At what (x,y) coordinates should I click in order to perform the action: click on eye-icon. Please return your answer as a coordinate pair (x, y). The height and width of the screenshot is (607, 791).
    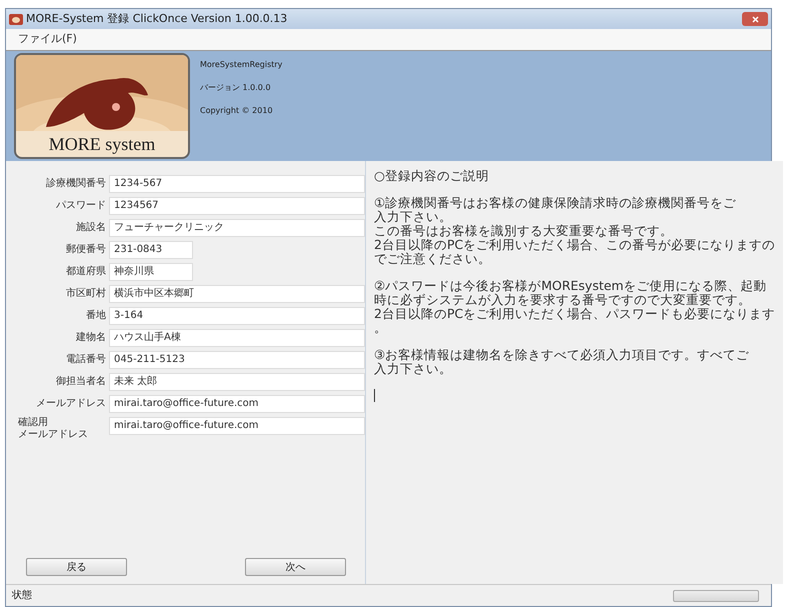
    Looking at the image, I should click on (16, 19).